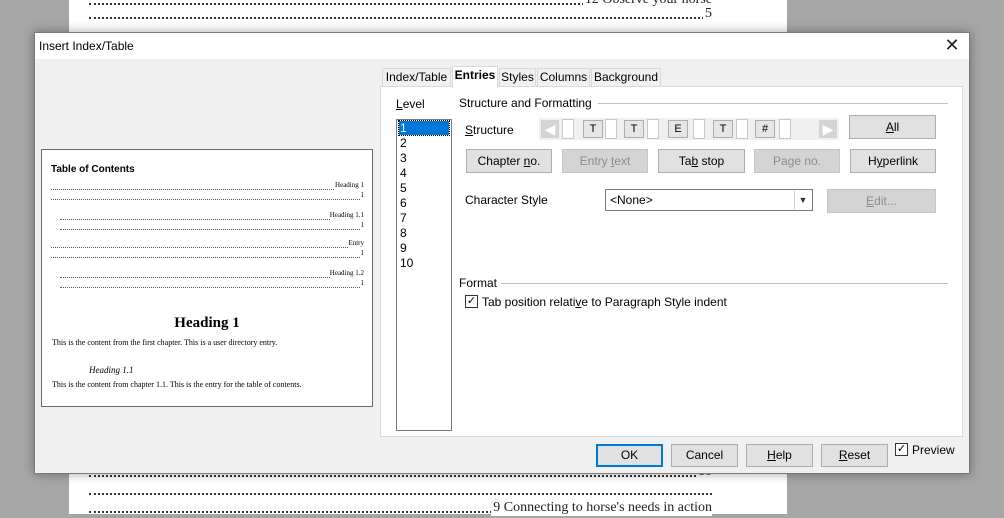  Describe the element at coordinates (111, 370) in the screenshot. I see `preview-heading-1-1: Heading 1.1` at that location.